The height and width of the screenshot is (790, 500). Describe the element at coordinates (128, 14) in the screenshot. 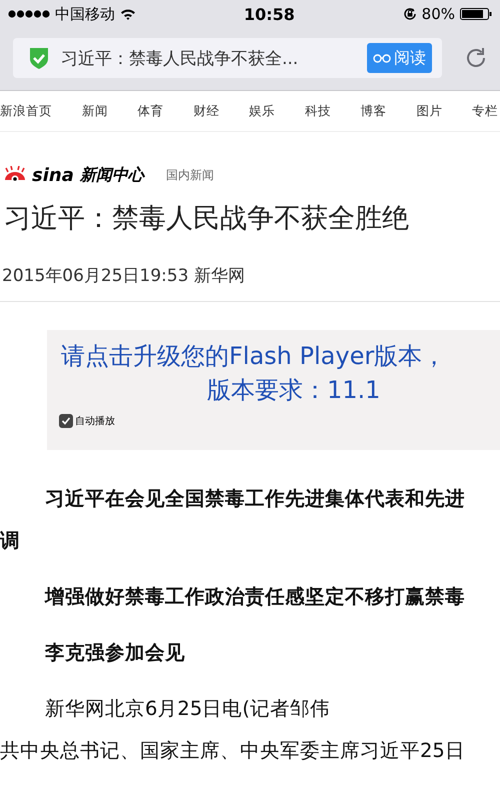

I see `wifi-icon` at that location.